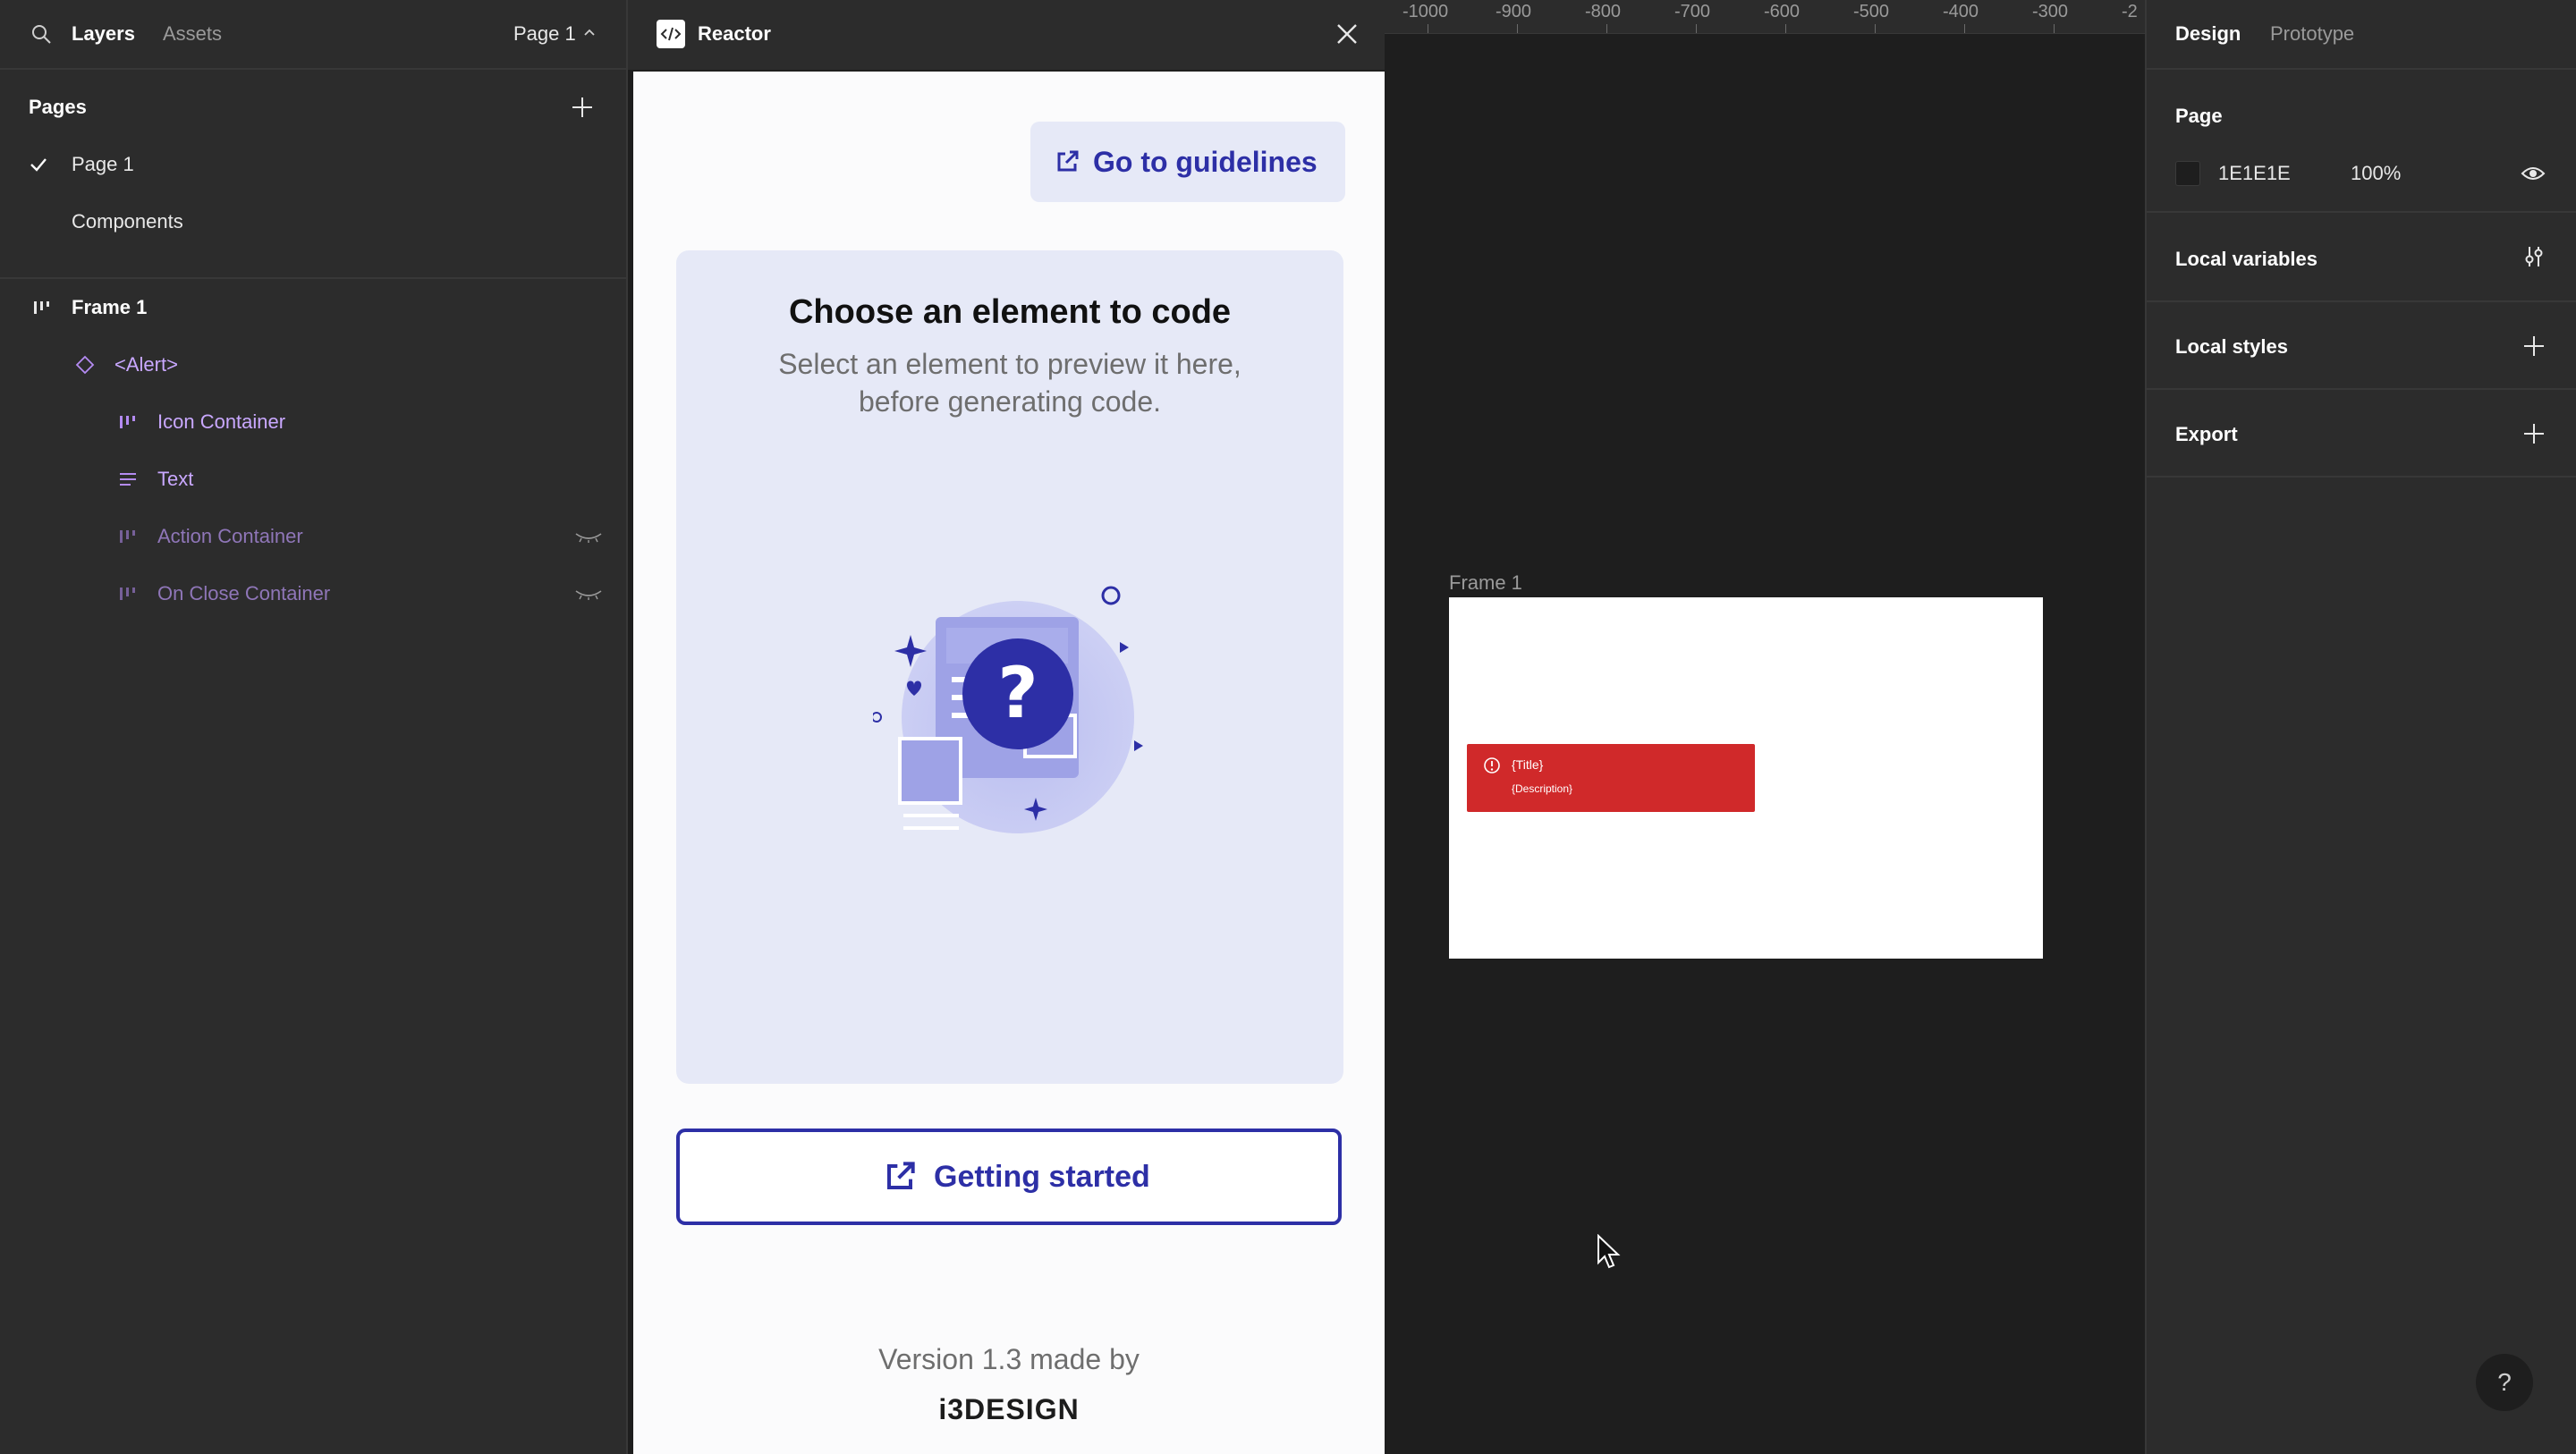  I want to click on layer-on-close-container: On Close Container, so click(313, 594).